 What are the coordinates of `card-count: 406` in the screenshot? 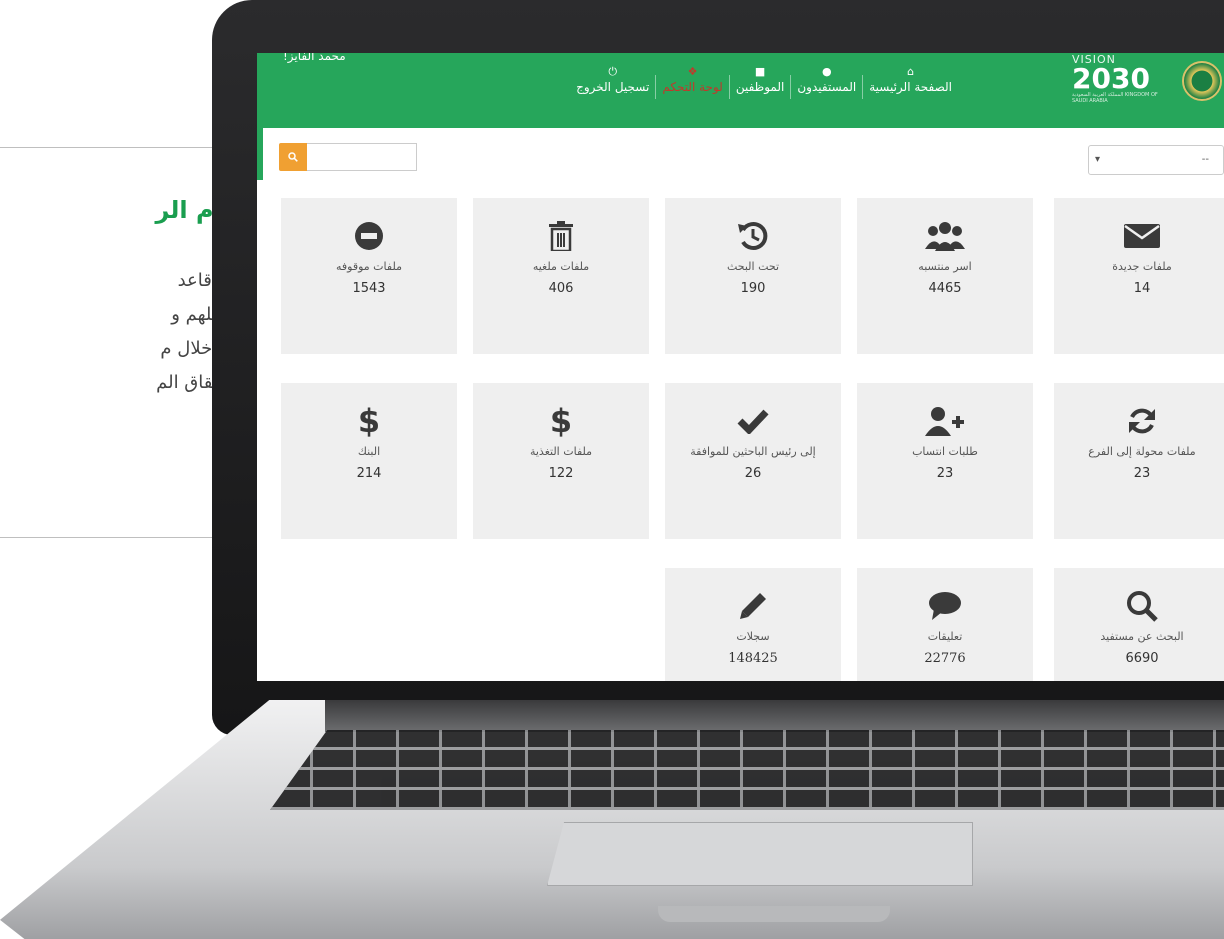 It's located at (561, 288).